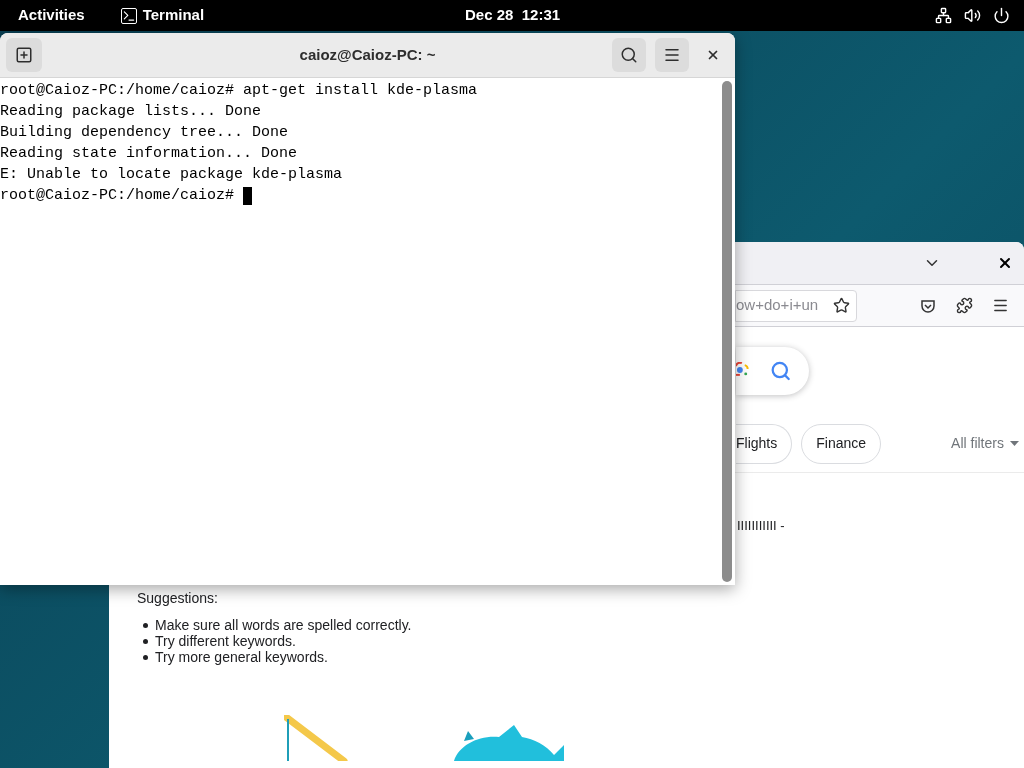 Image resolution: width=1024 pixels, height=768 pixels. I want to click on terminal-line: Reading state information... Done, so click(149, 154).